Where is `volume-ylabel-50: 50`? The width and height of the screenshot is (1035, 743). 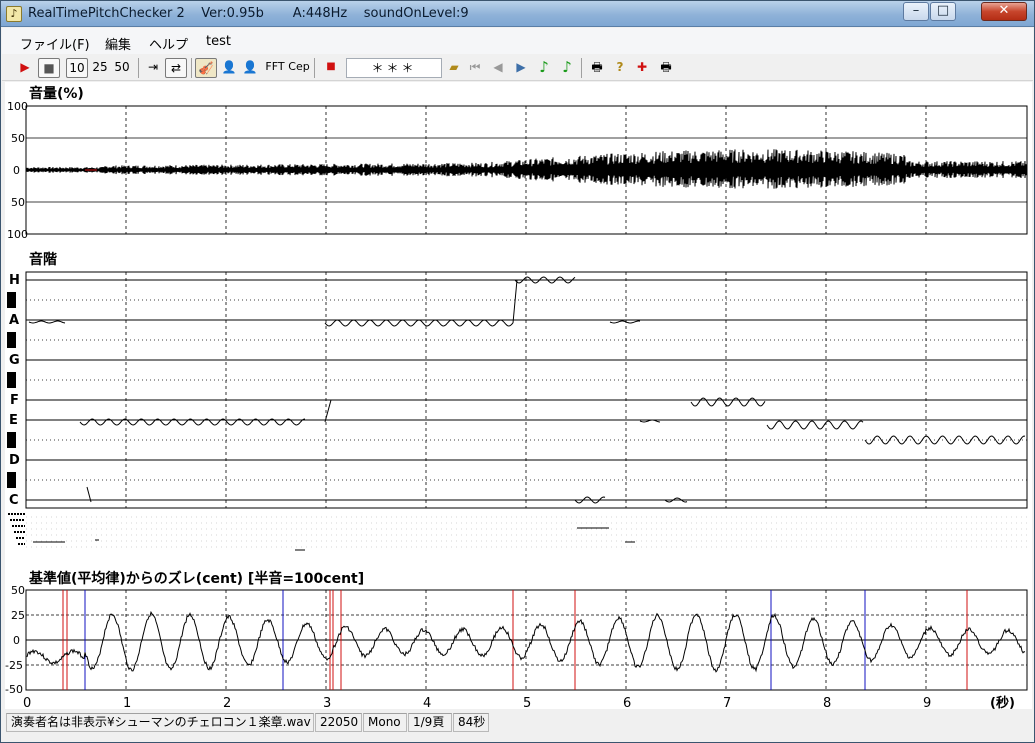
volume-ylabel-50: 50 is located at coordinates (18, 138).